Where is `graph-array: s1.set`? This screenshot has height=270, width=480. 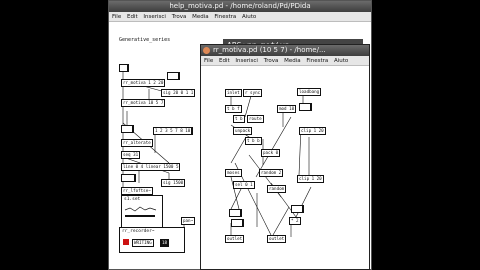 graph-array: s1.set is located at coordinates (142, 212).